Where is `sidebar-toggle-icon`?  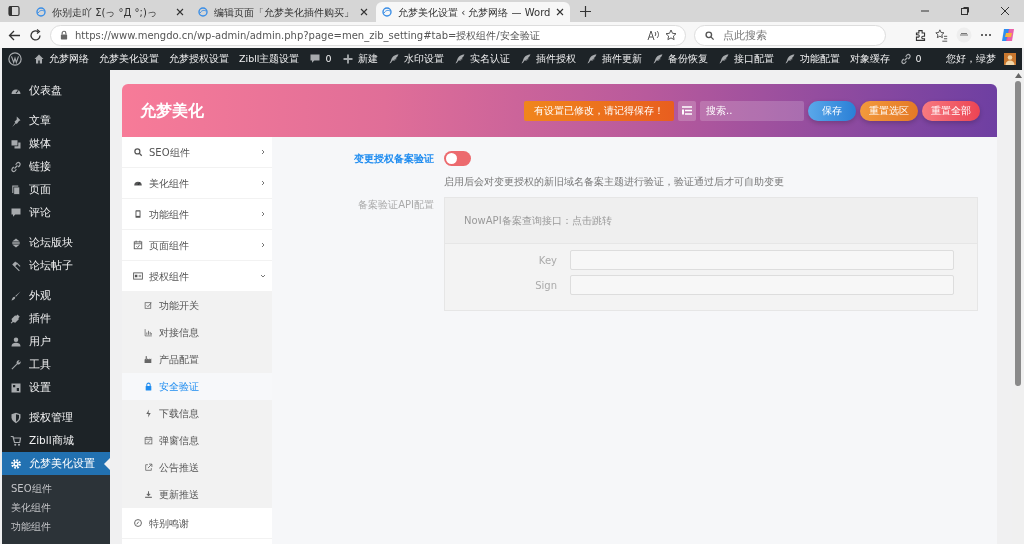 sidebar-toggle-icon is located at coordinates (14, 11).